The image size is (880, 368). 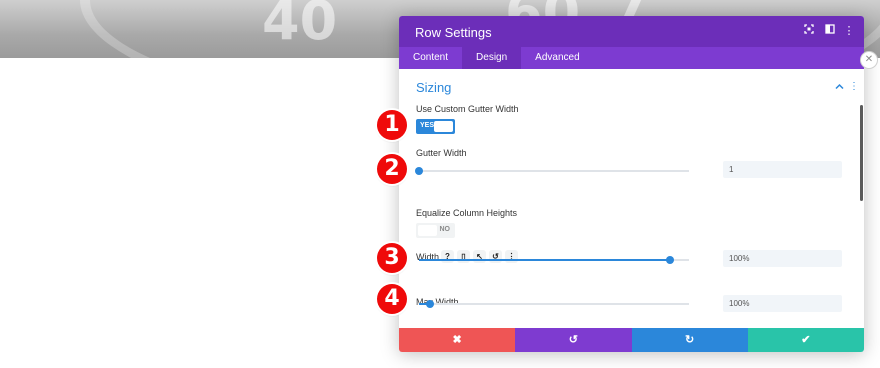 I want to click on annotation-badge-2: 2, so click(x=392, y=169).